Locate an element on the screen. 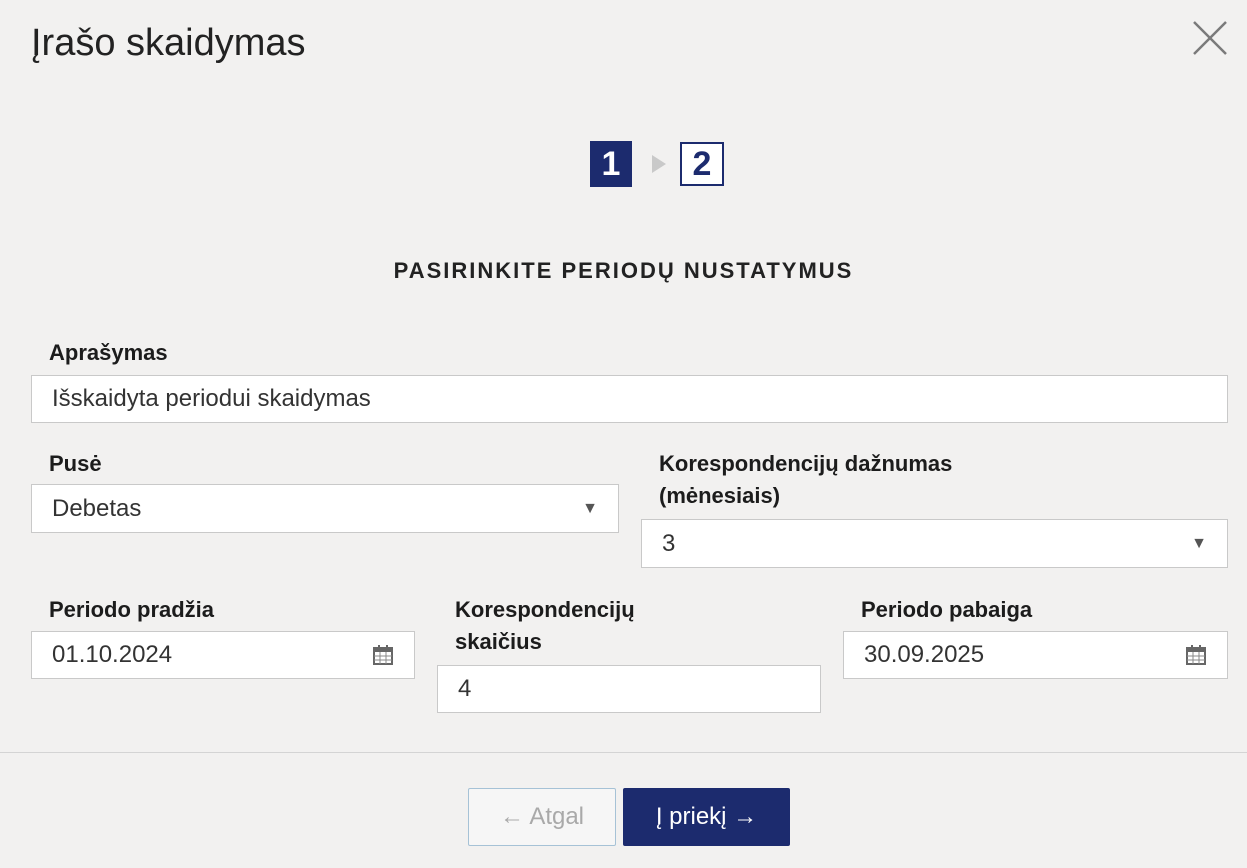  footer-divider is located at coordinates (623, 752).